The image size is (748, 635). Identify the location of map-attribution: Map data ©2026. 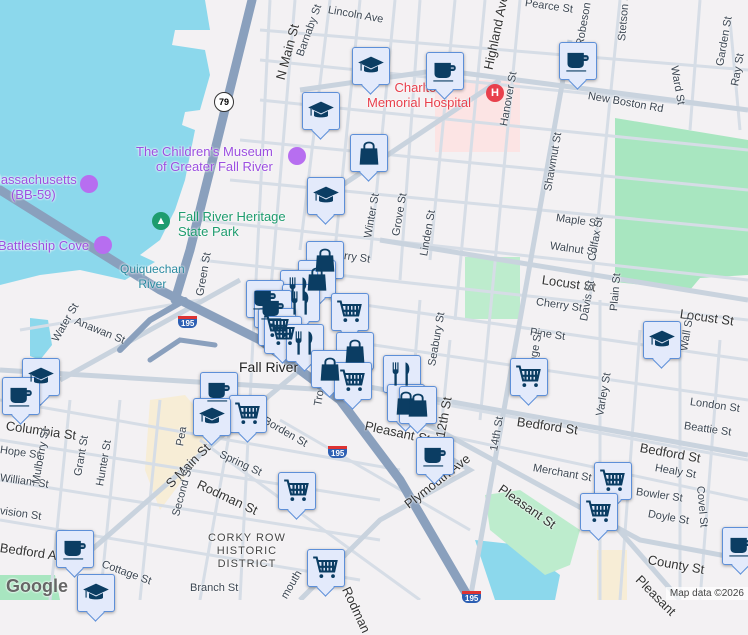
(706, 593).